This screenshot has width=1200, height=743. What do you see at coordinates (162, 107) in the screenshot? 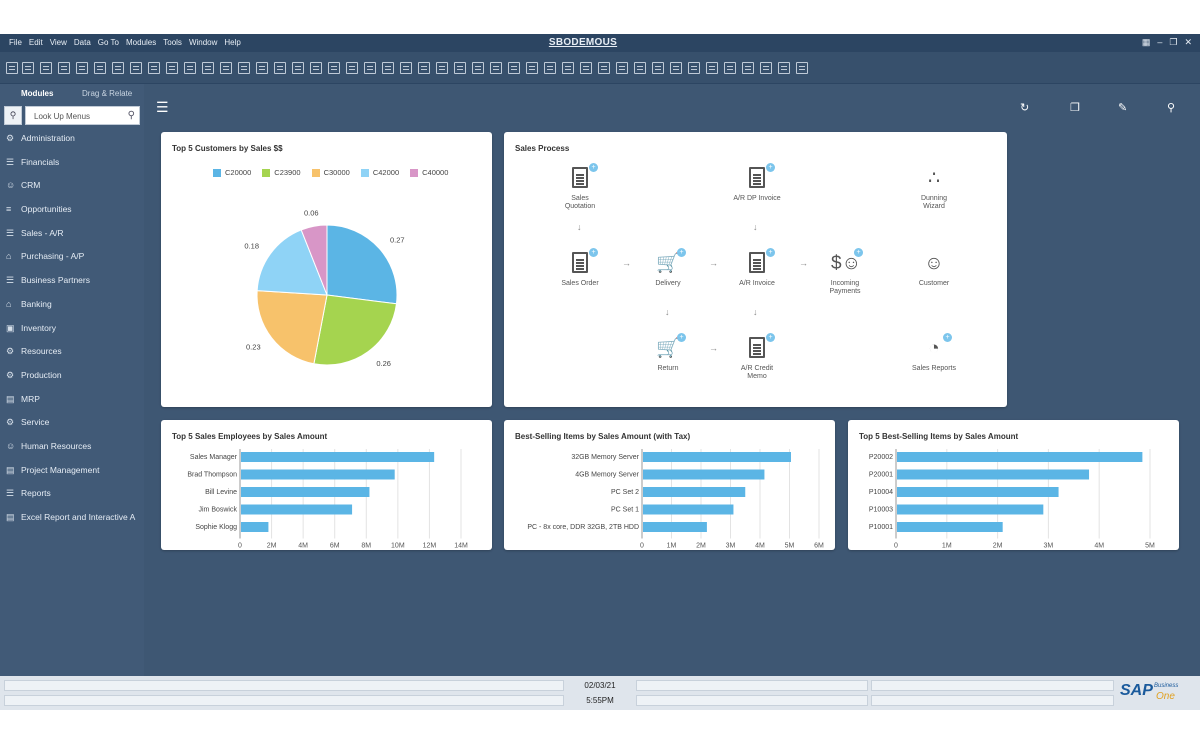
I see `hamburger-menu-icon: ☰` at bounding box center [162, 107].